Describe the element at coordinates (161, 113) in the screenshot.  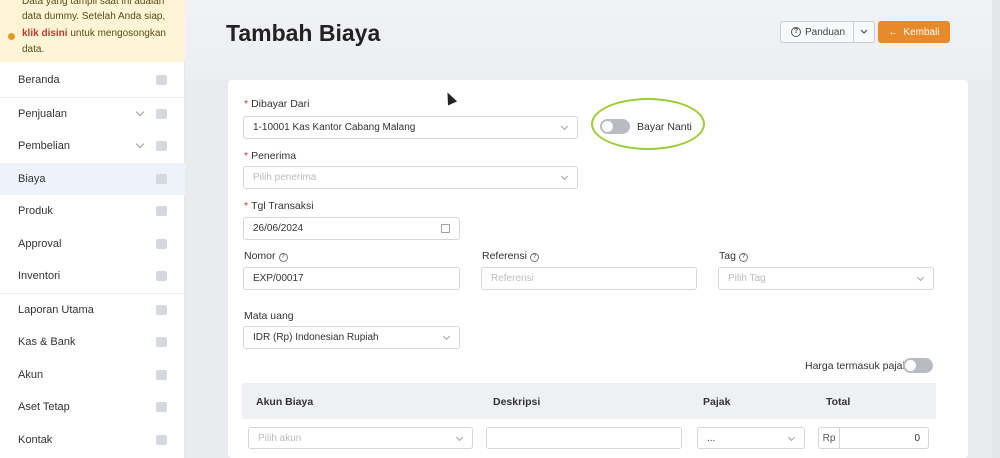
I see `basket-icon` at that location.